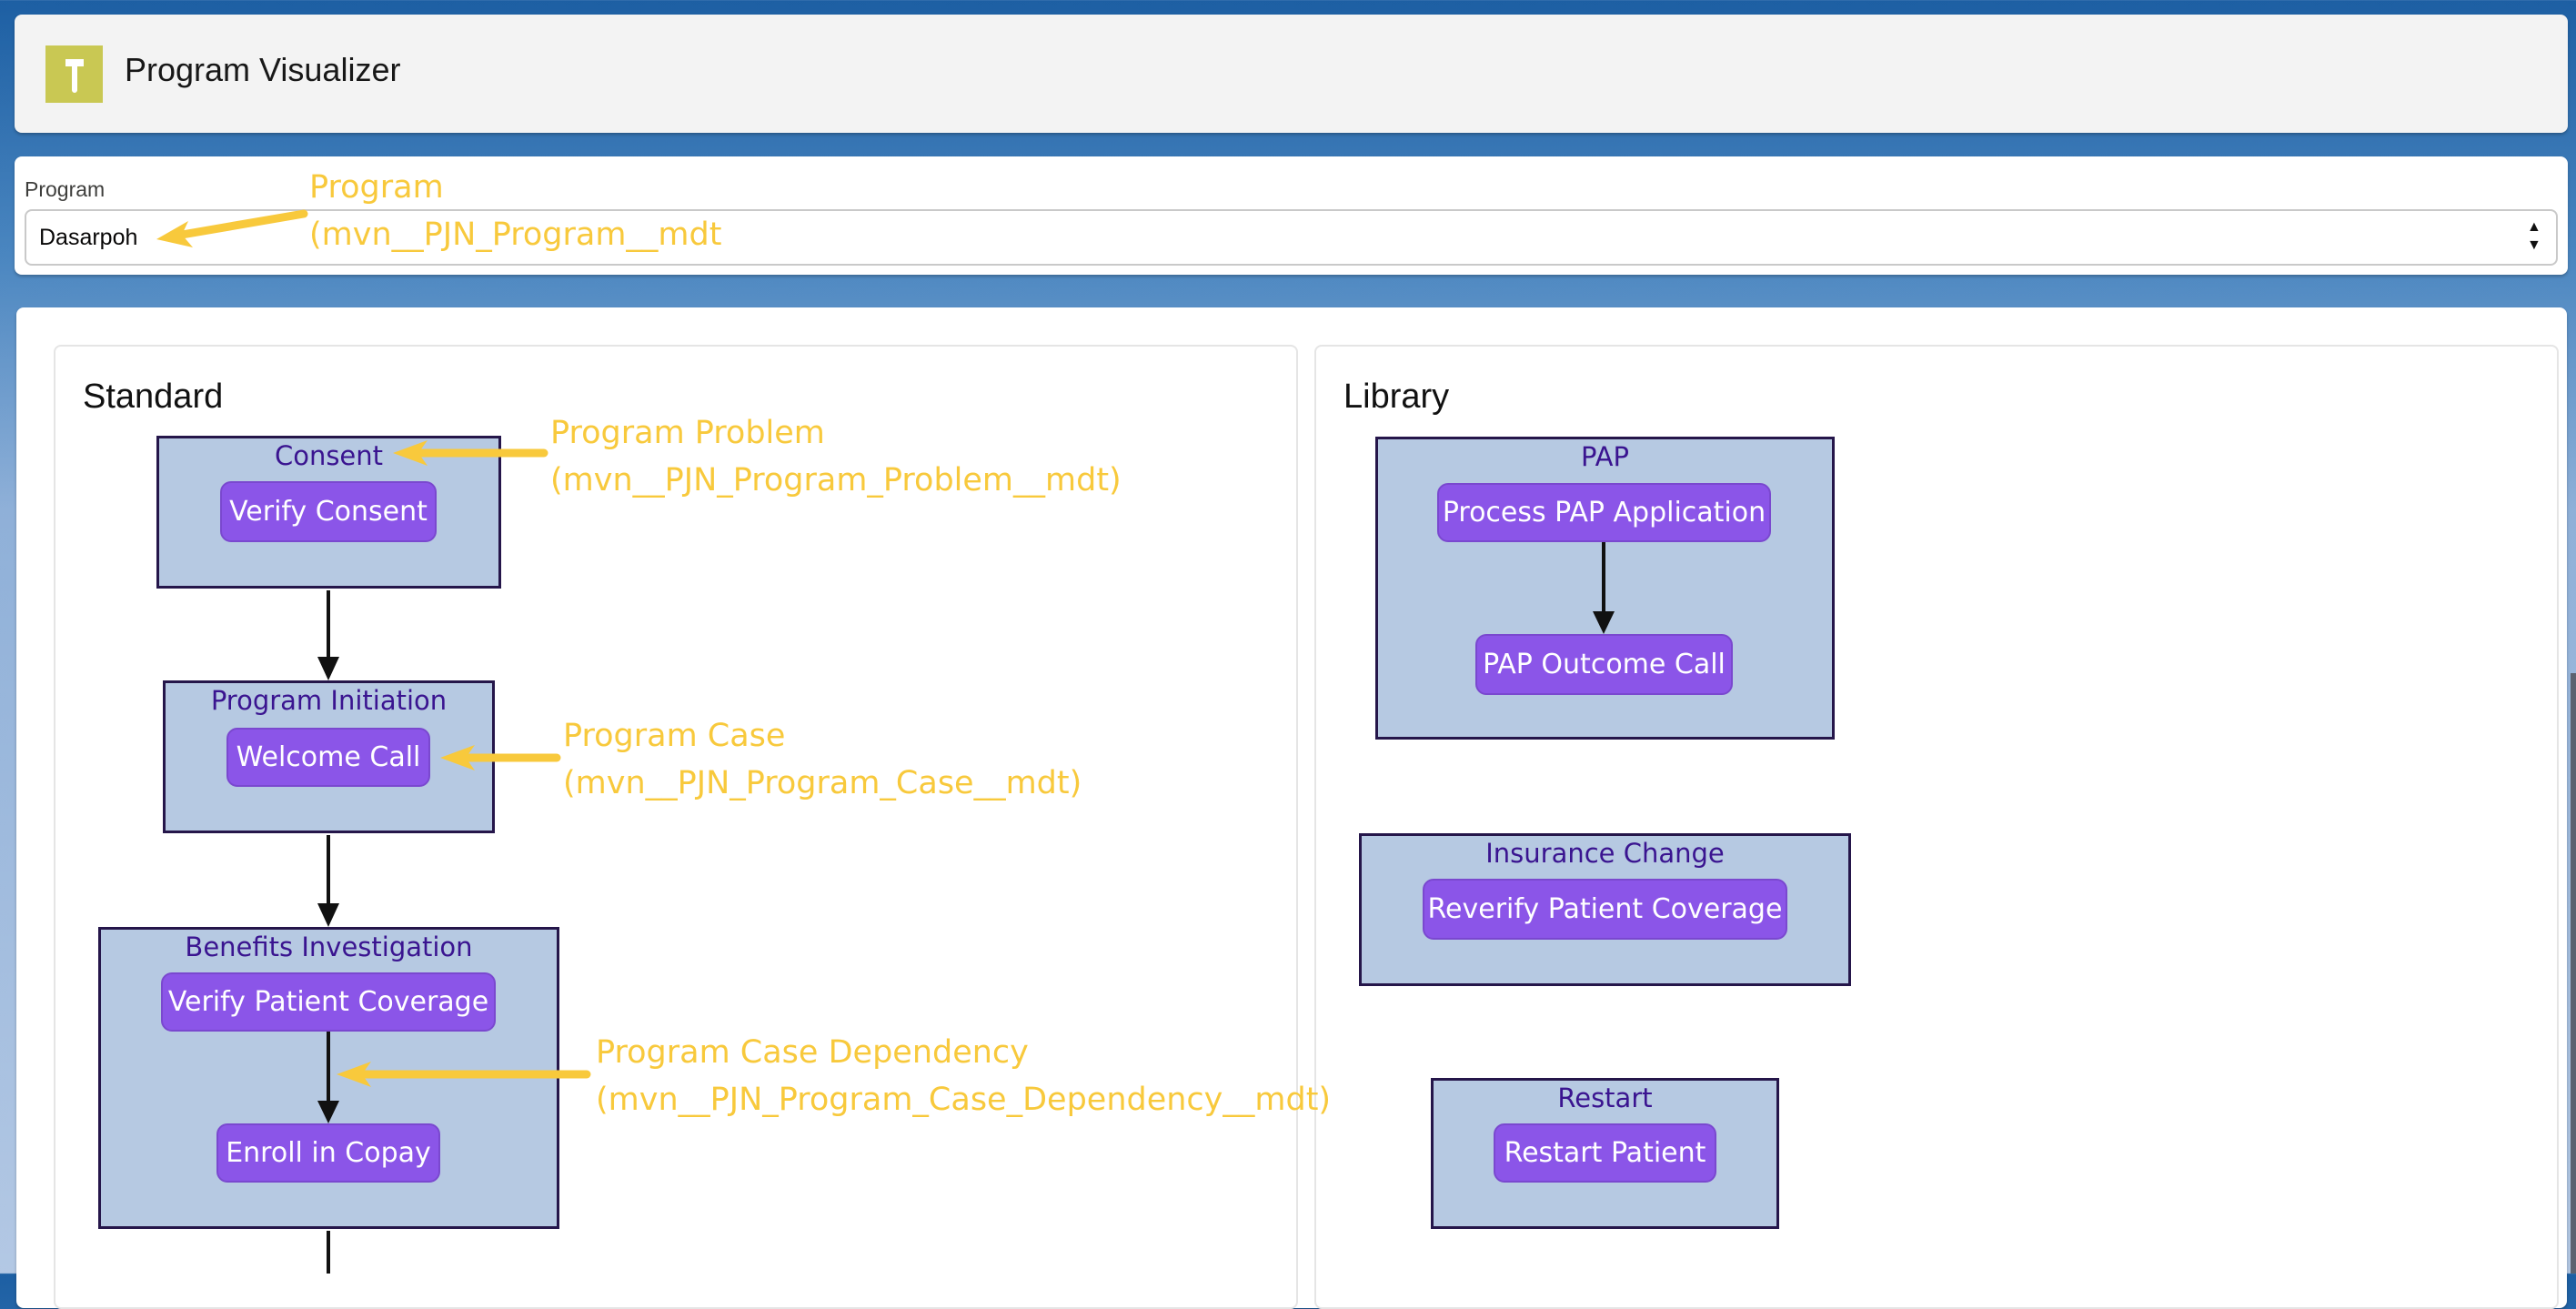 The height and width of the screenshot is (1309, 2576). What do you see at coordinates (687, 433) in the screenshot?
I see `annotation-line: Program Problem` at bounding box center [687, 433].